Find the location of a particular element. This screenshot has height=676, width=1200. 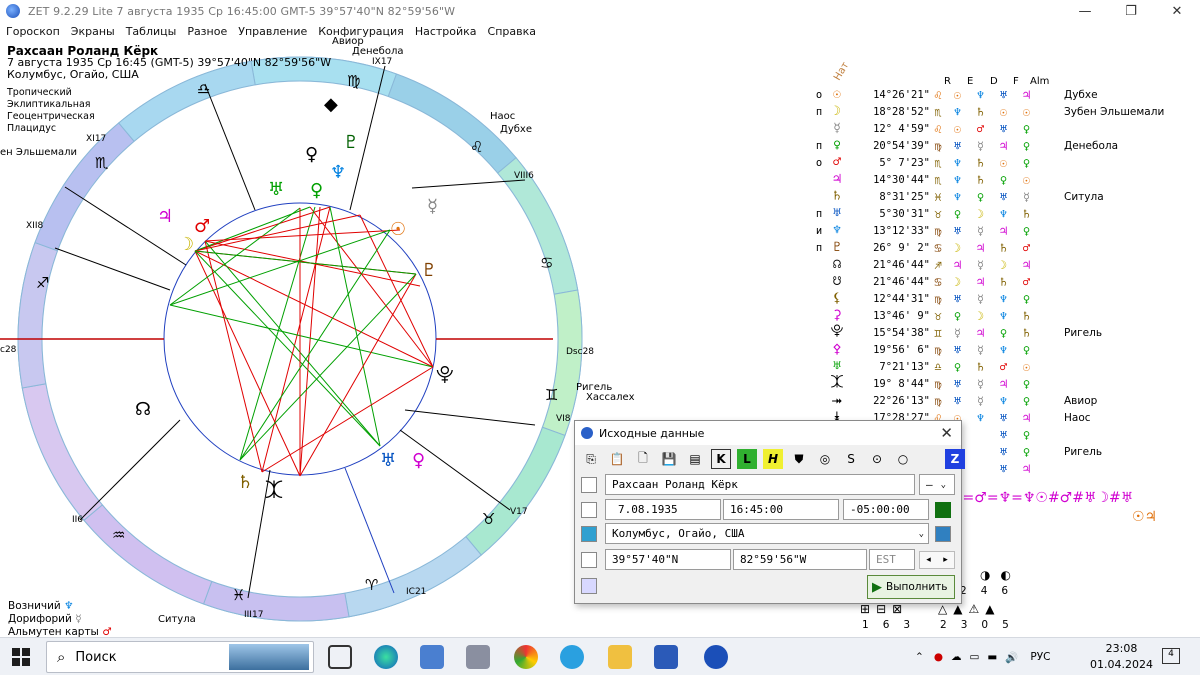

minimize-button: — is located at coordinates (1085, 11).